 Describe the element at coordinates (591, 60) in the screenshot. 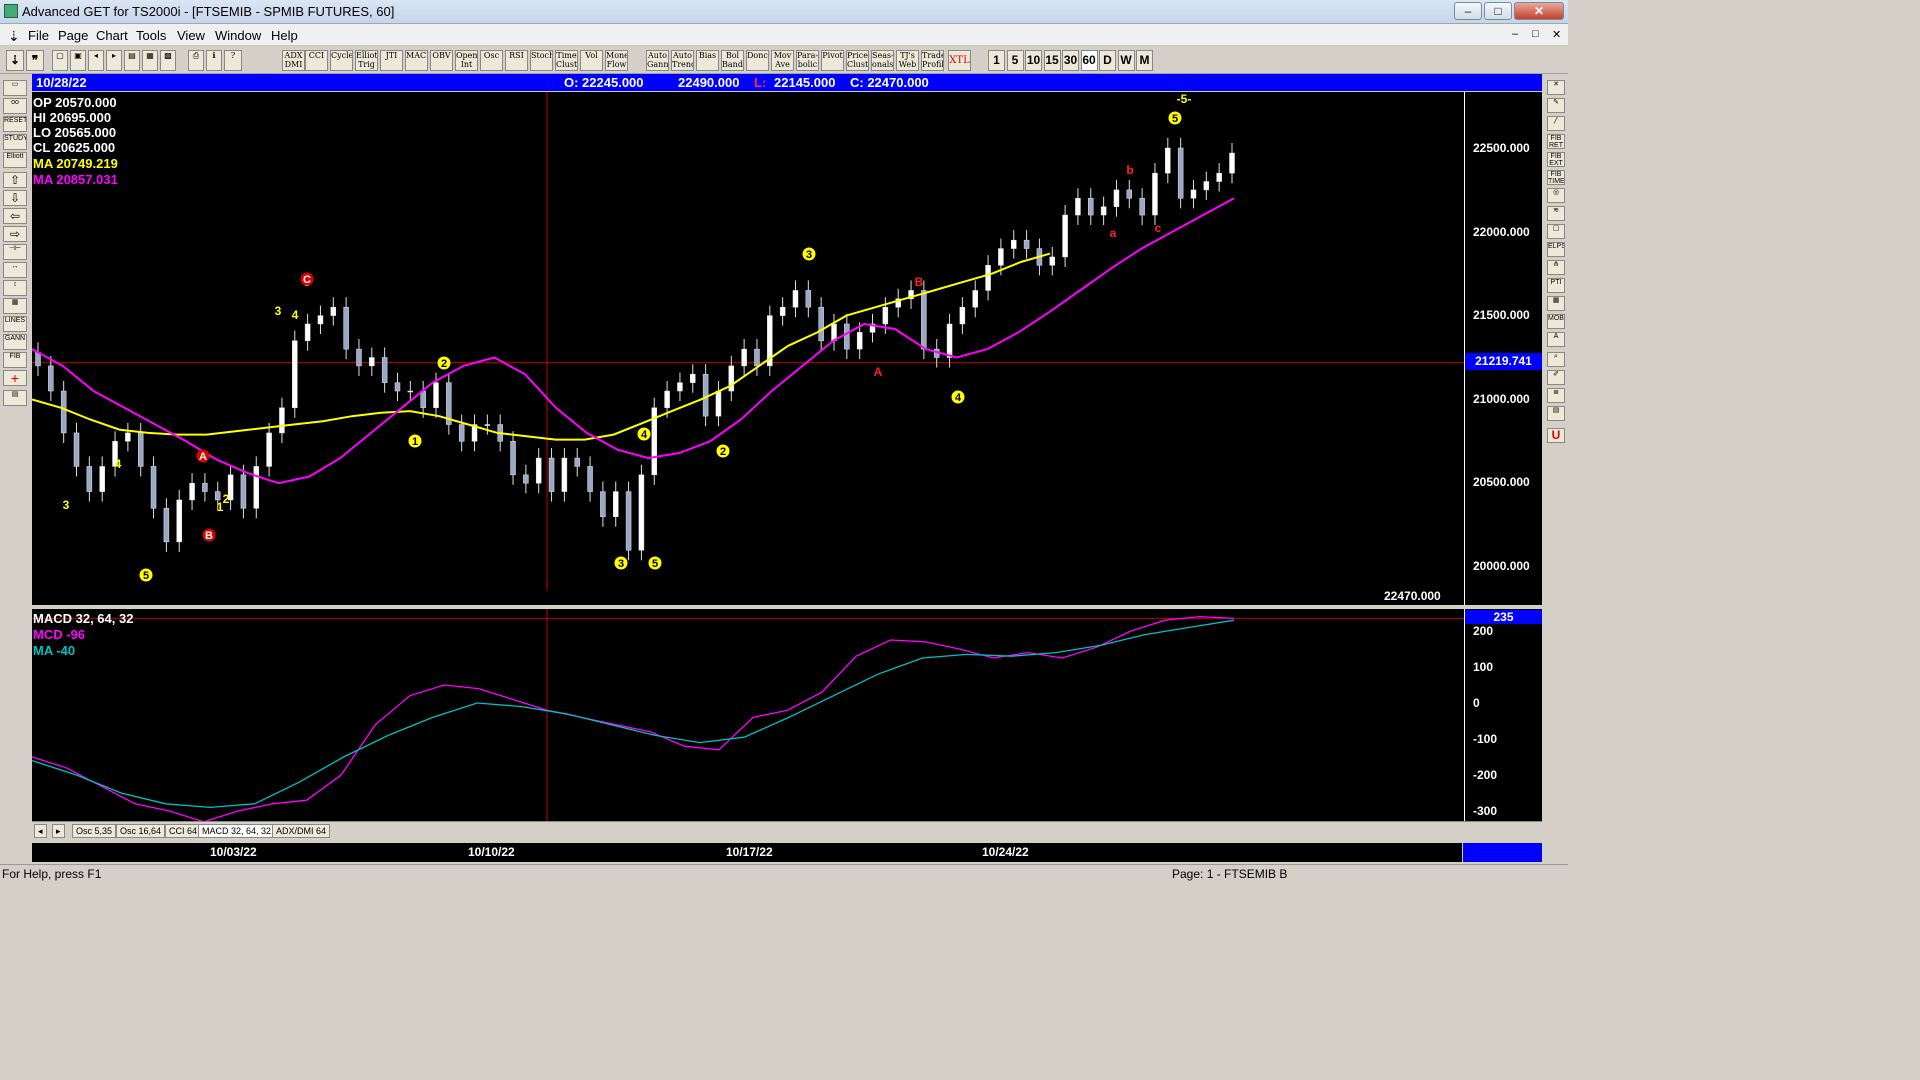

I see `study-button-vol: Vol` at that location.